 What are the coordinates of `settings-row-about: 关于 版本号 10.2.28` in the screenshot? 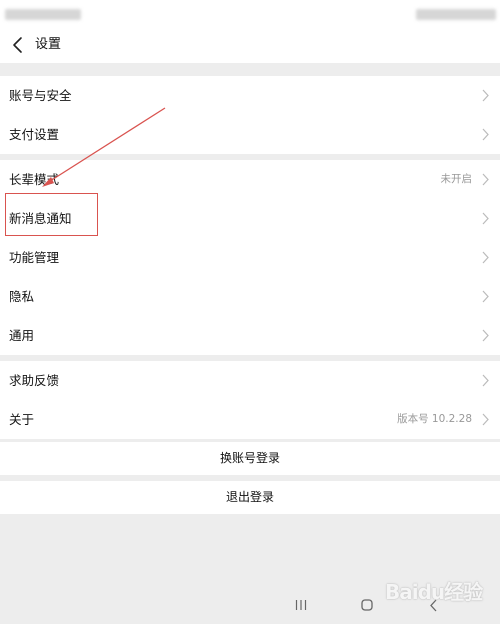 It's located at (250, 419).